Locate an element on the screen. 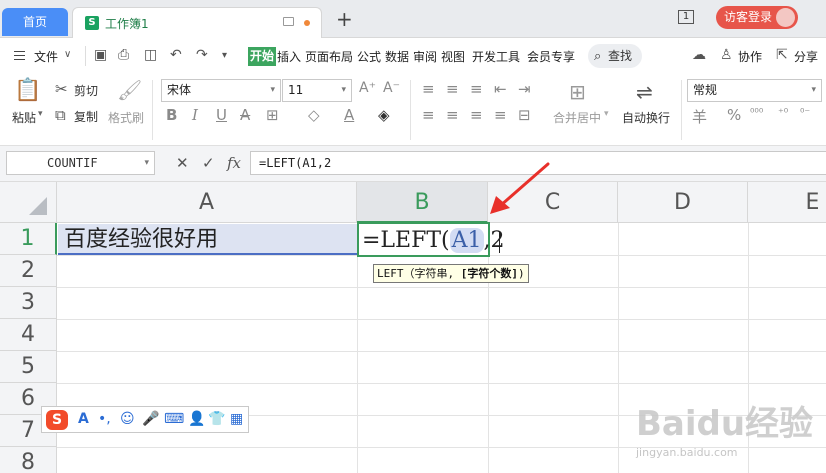  thousands-icon: ⁰⁰⁰ is located at coordinates (756, 112).